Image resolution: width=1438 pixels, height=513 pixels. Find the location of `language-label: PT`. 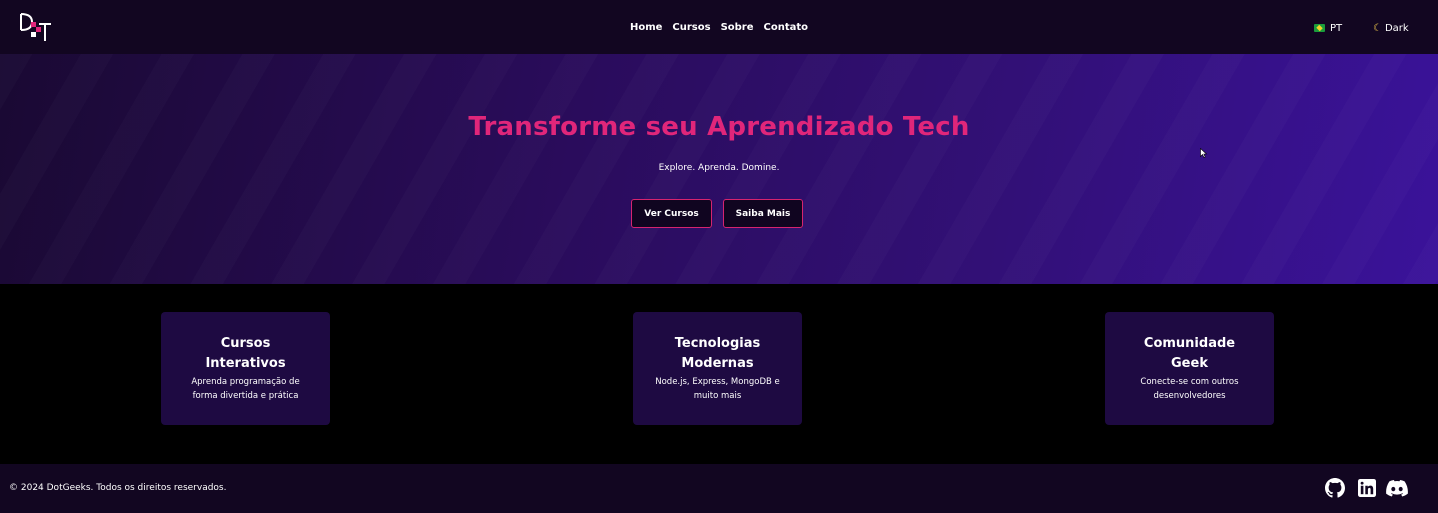

language-label: PT is located at coordinates (1336, 28).